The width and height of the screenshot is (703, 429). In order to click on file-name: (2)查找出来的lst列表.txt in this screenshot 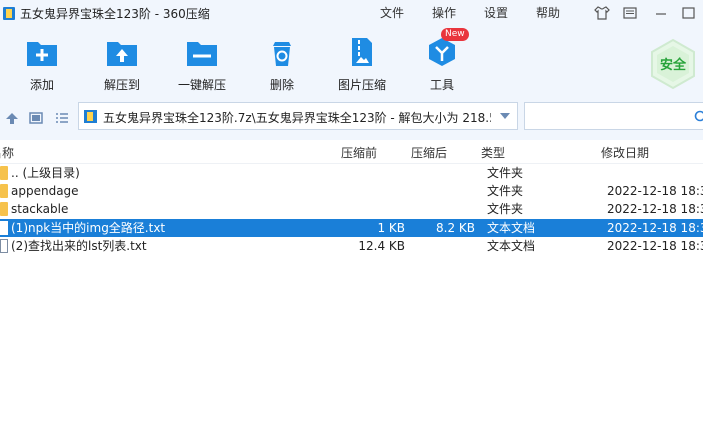, I will do `click(79, 246)`.